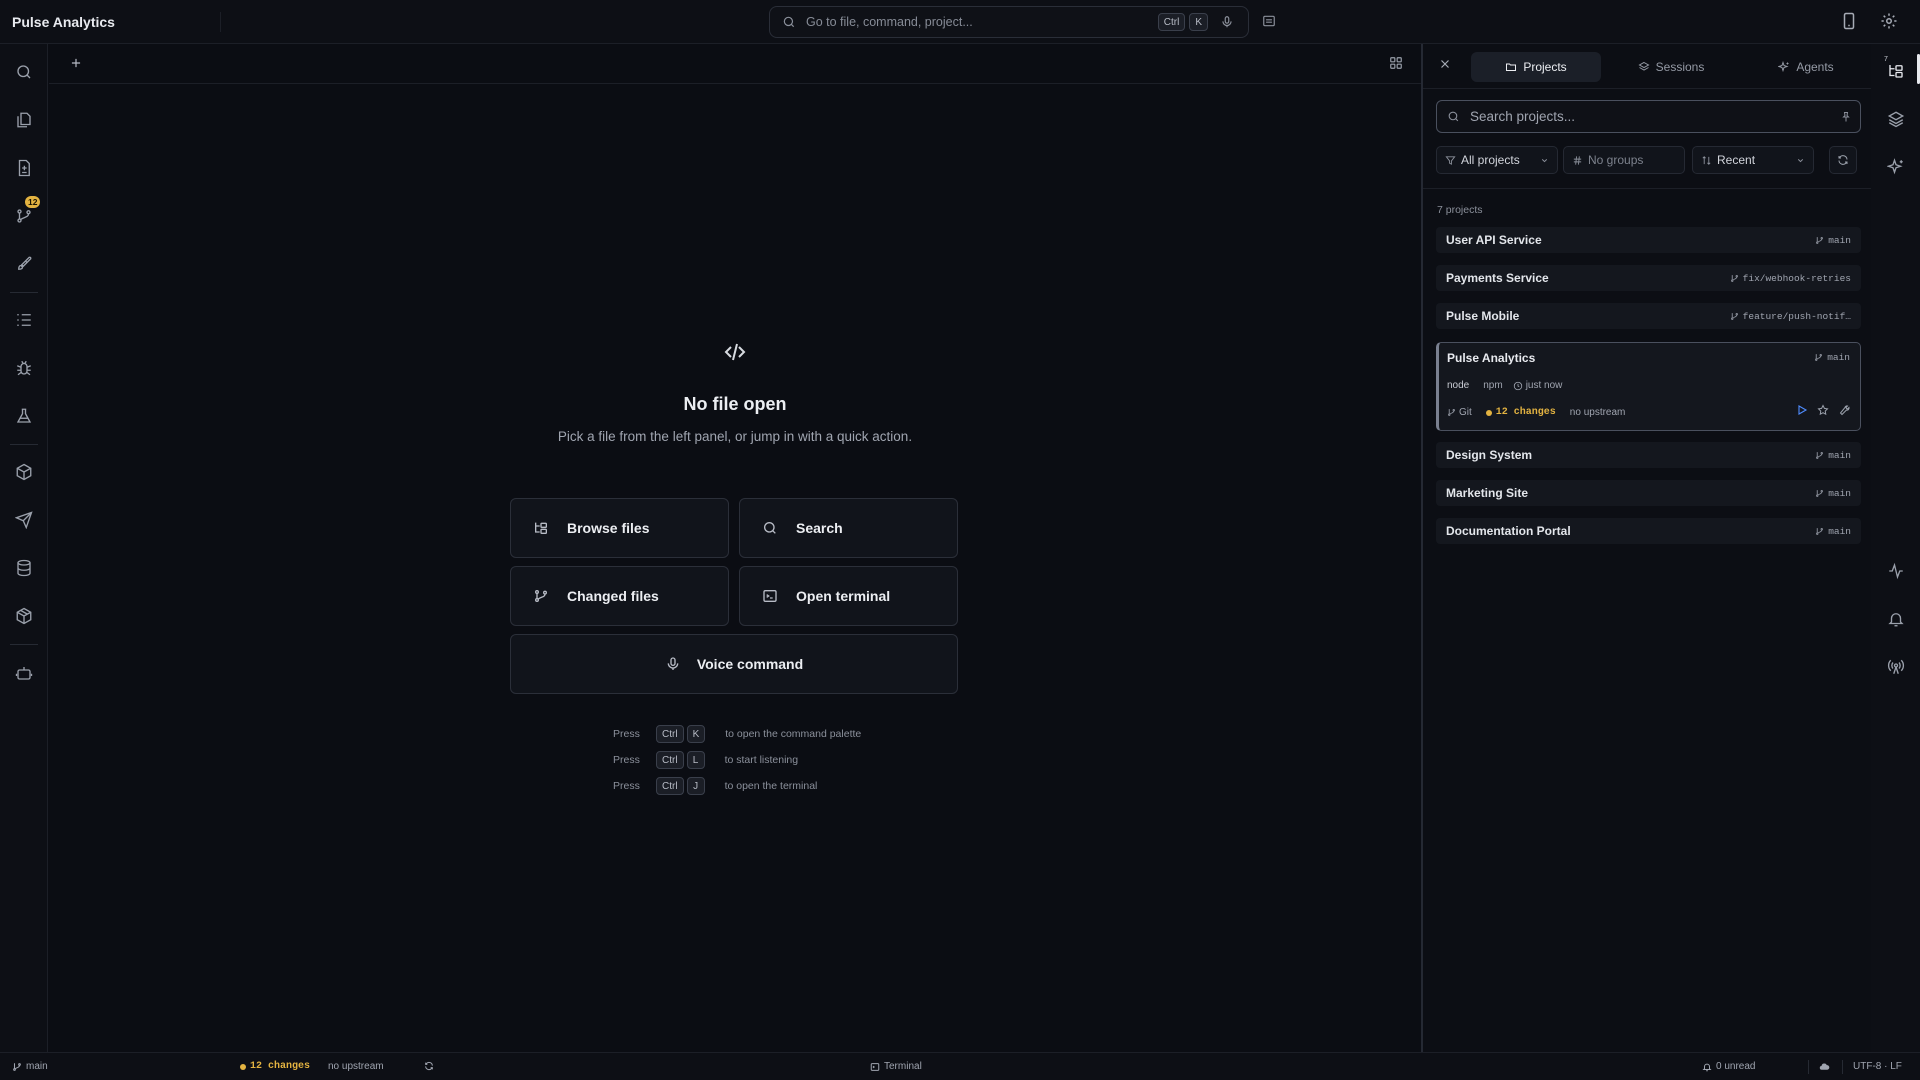 The image size is (1920, 1080). Describe the element at coordinates (619, 528) in the screenshot. I see `browse-files-button: Browse files` at that location.